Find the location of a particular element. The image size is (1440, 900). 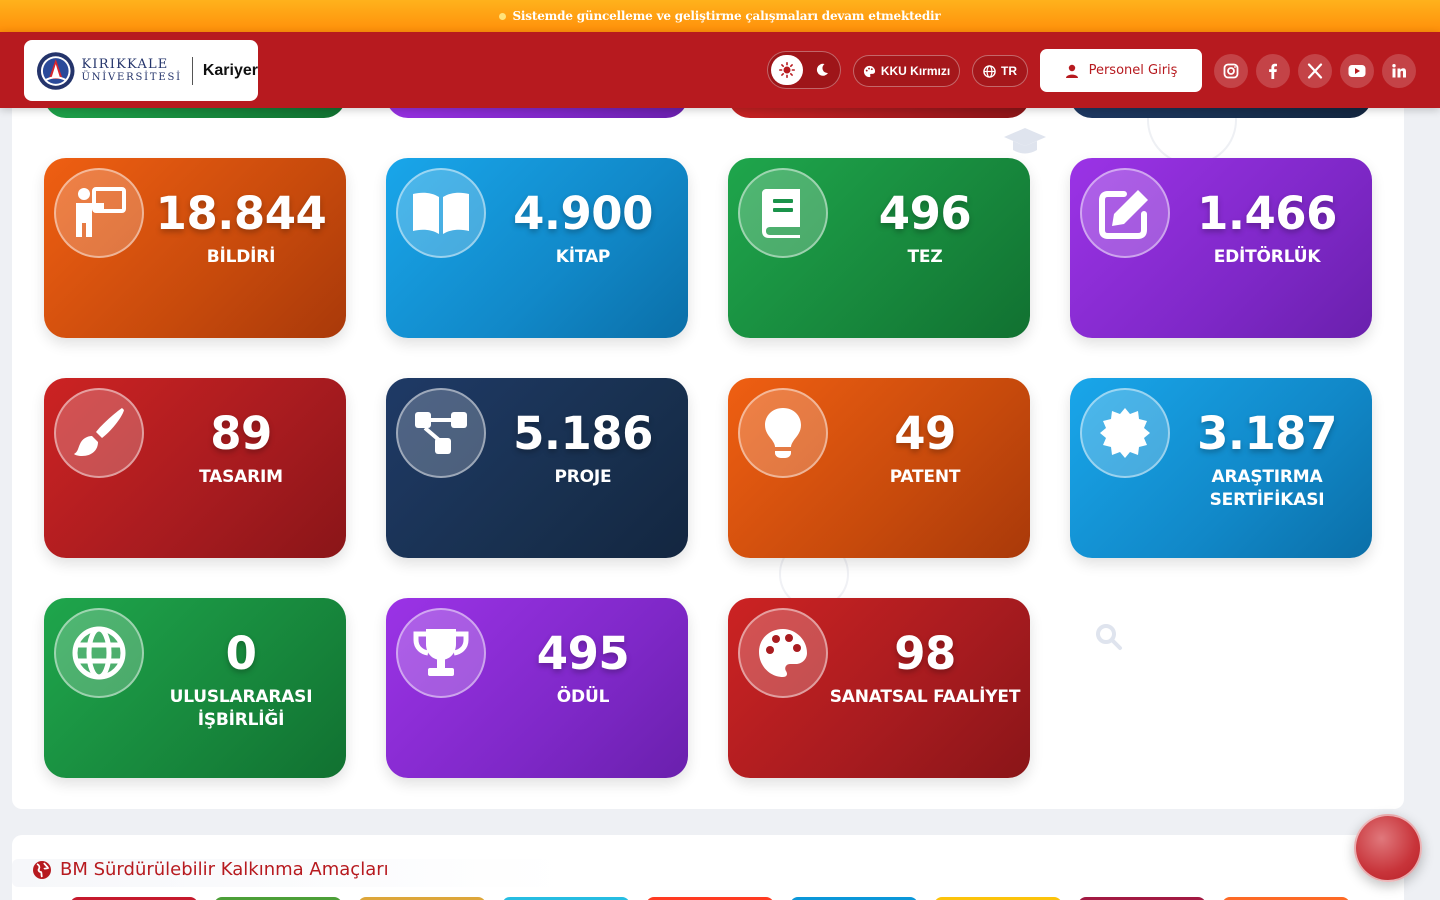

sun-icon is located at coordinates (787, 70).